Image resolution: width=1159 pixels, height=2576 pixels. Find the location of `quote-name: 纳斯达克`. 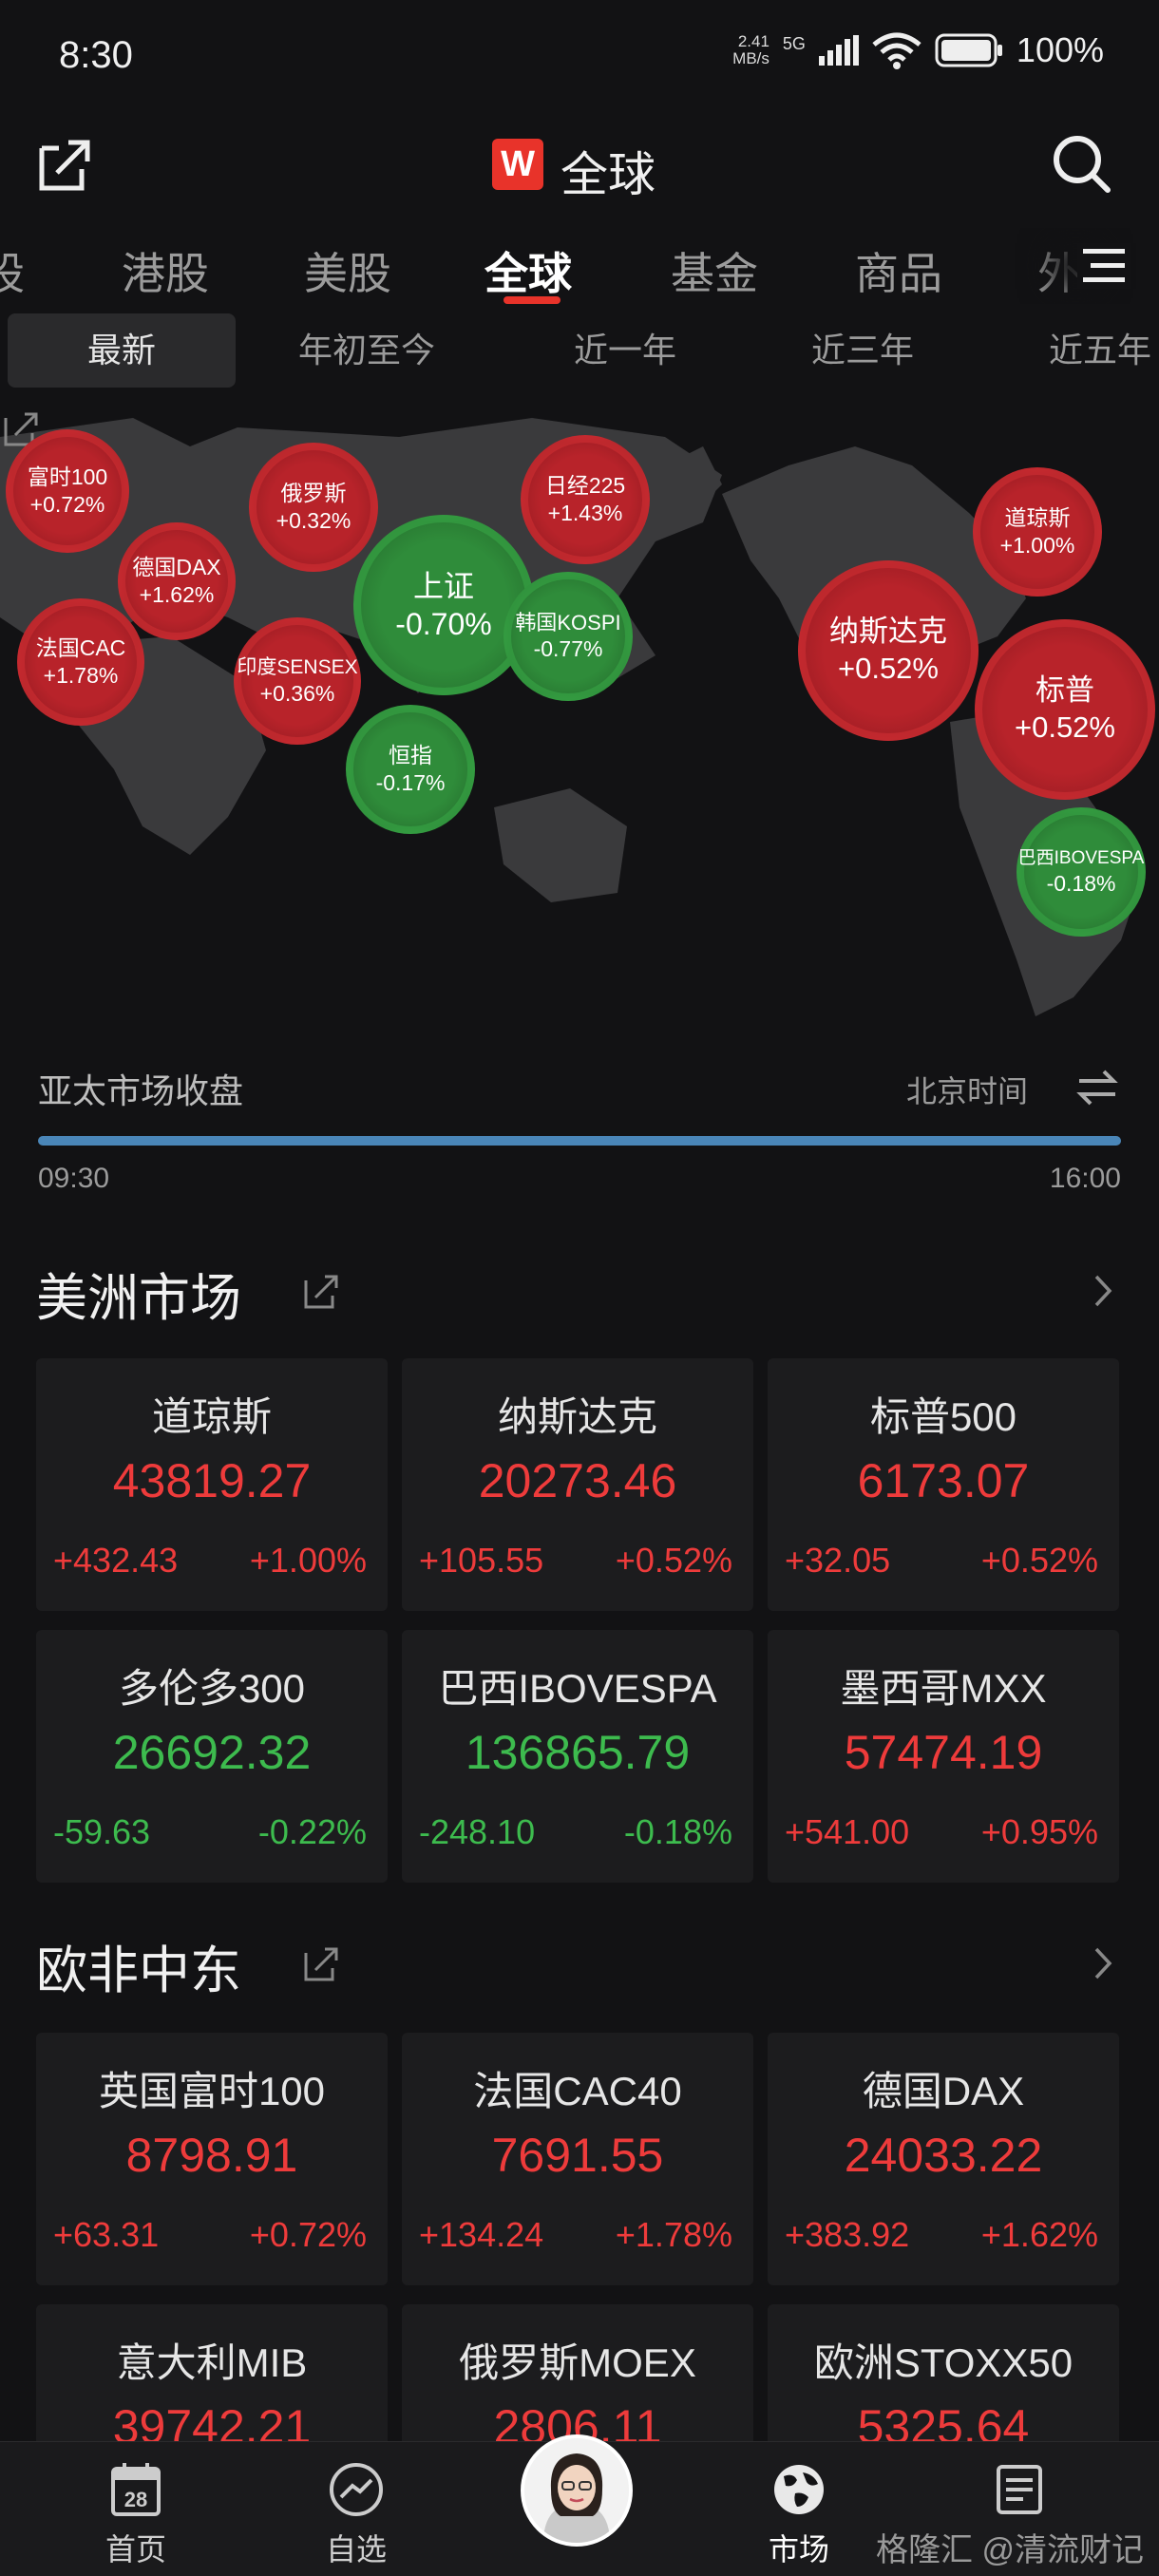

quote-name: 纳斯达克 is located at coordinates (577, 1416).